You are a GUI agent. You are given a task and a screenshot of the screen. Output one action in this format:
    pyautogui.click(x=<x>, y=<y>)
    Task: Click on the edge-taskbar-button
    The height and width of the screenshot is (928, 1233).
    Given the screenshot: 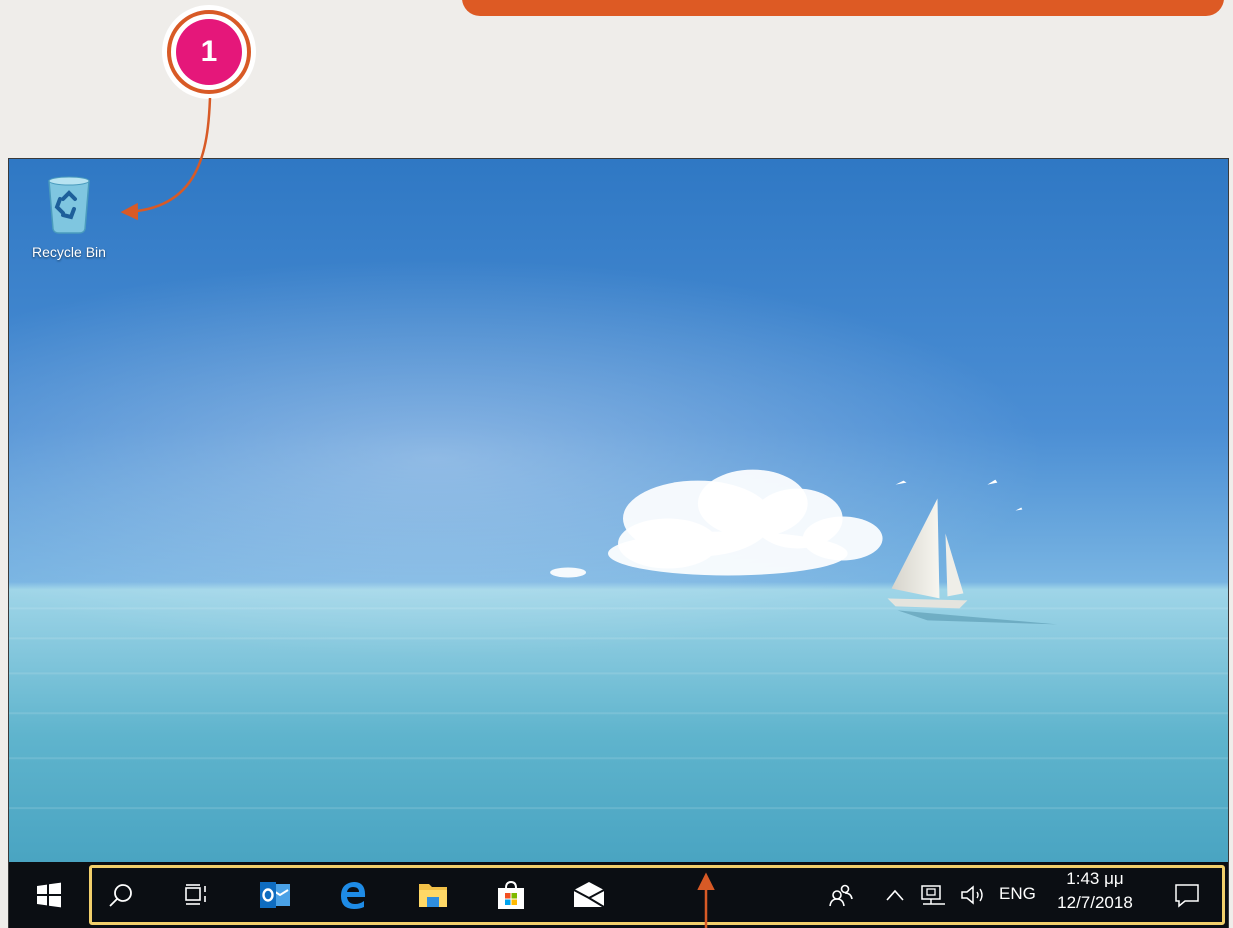 What is the action you would take?
    pyautogui.click(x=353, y=895)
    